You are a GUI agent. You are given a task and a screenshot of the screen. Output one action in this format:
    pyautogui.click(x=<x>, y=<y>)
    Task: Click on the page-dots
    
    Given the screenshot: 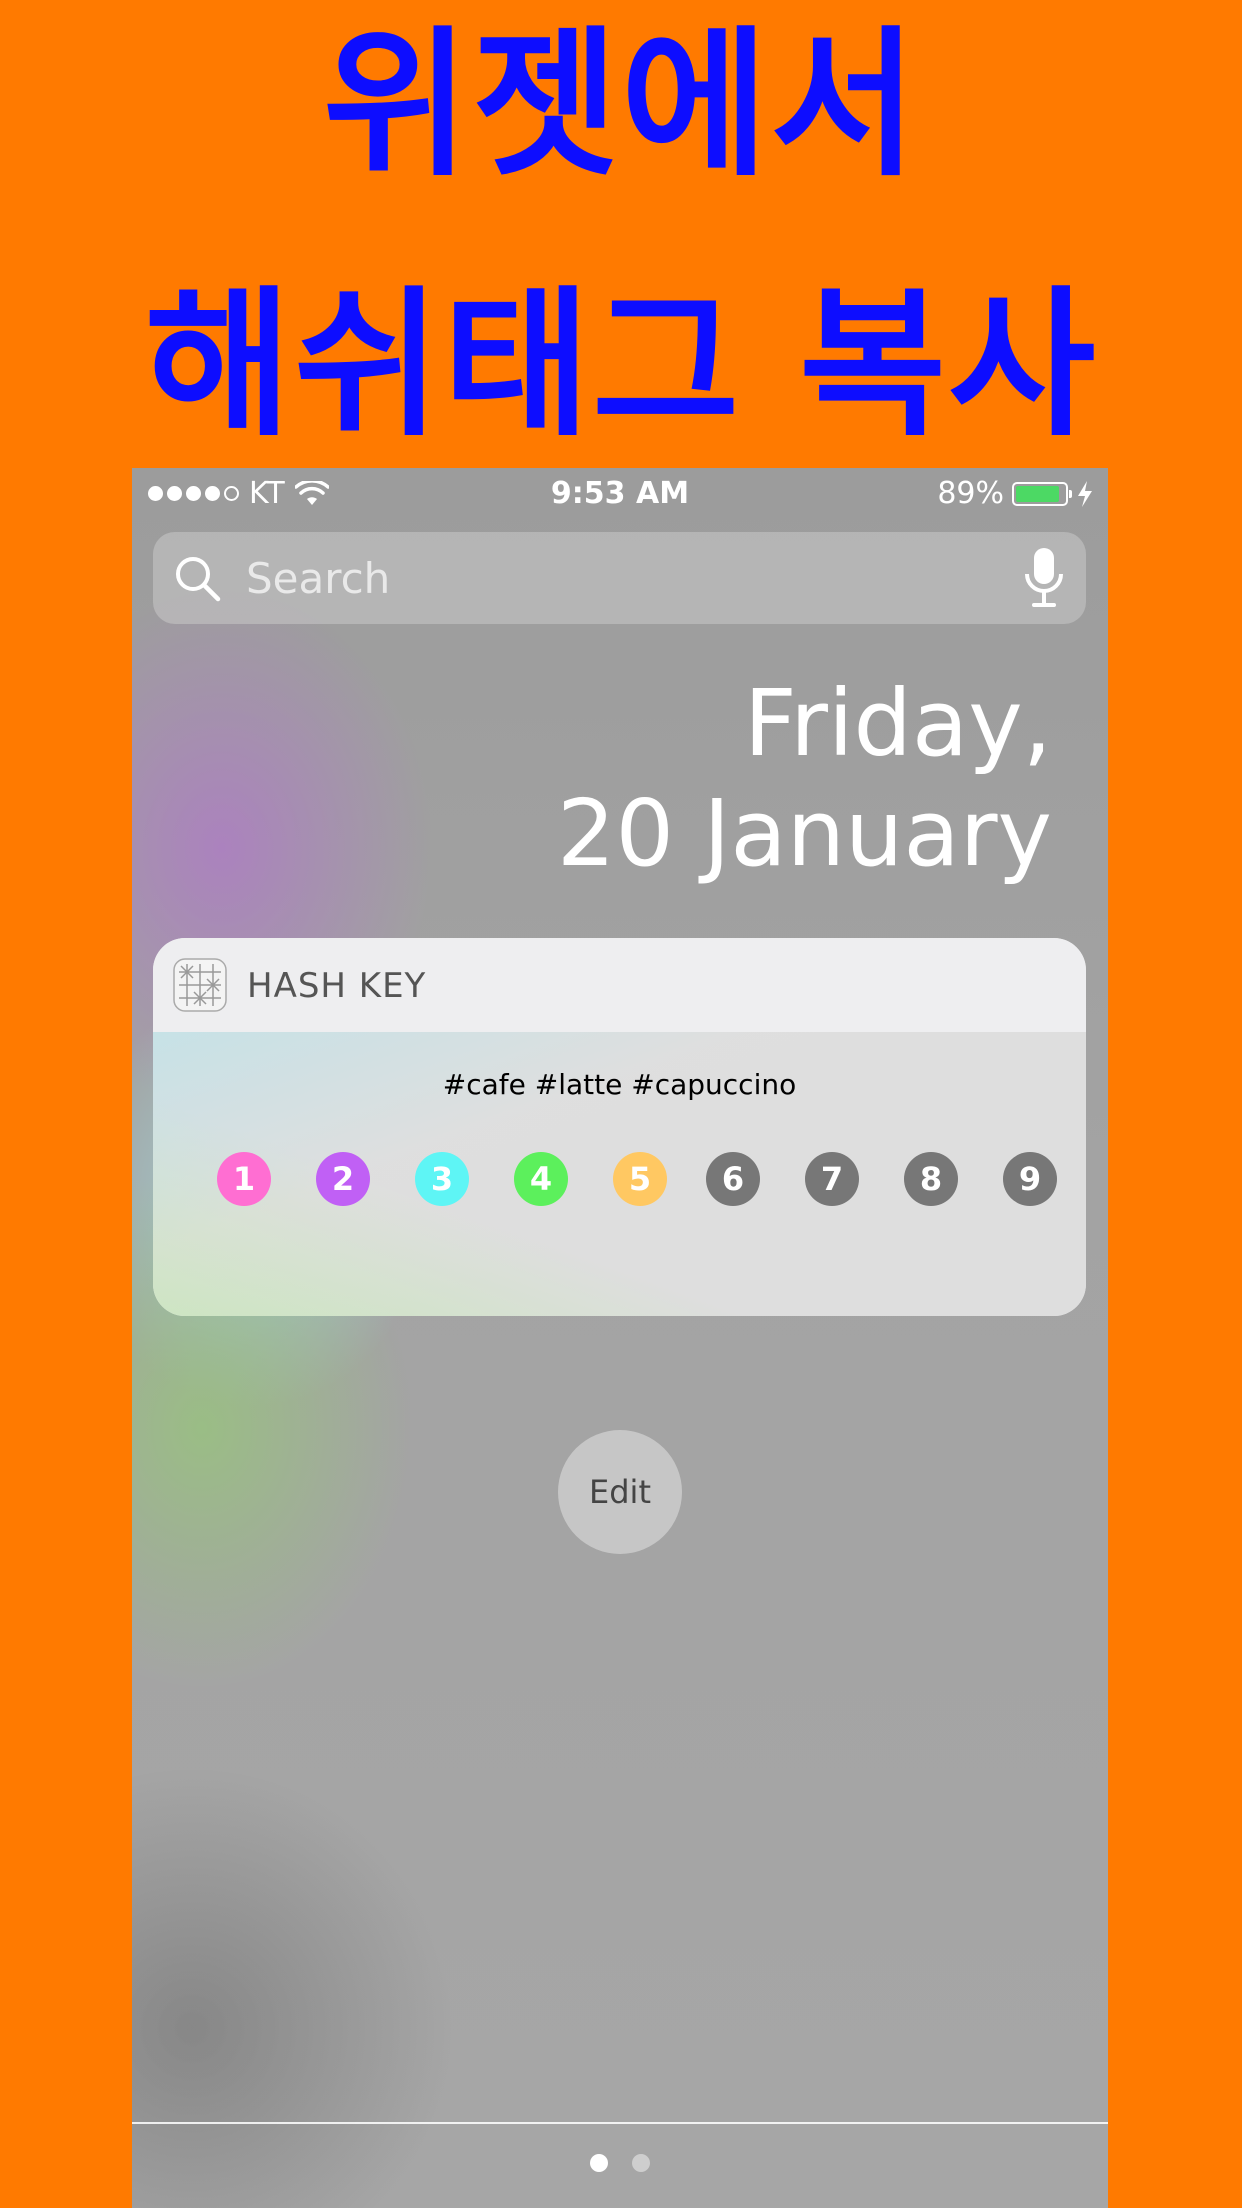 What is the action you would take?
    pyautogui.click(x=620, y=2163)
    